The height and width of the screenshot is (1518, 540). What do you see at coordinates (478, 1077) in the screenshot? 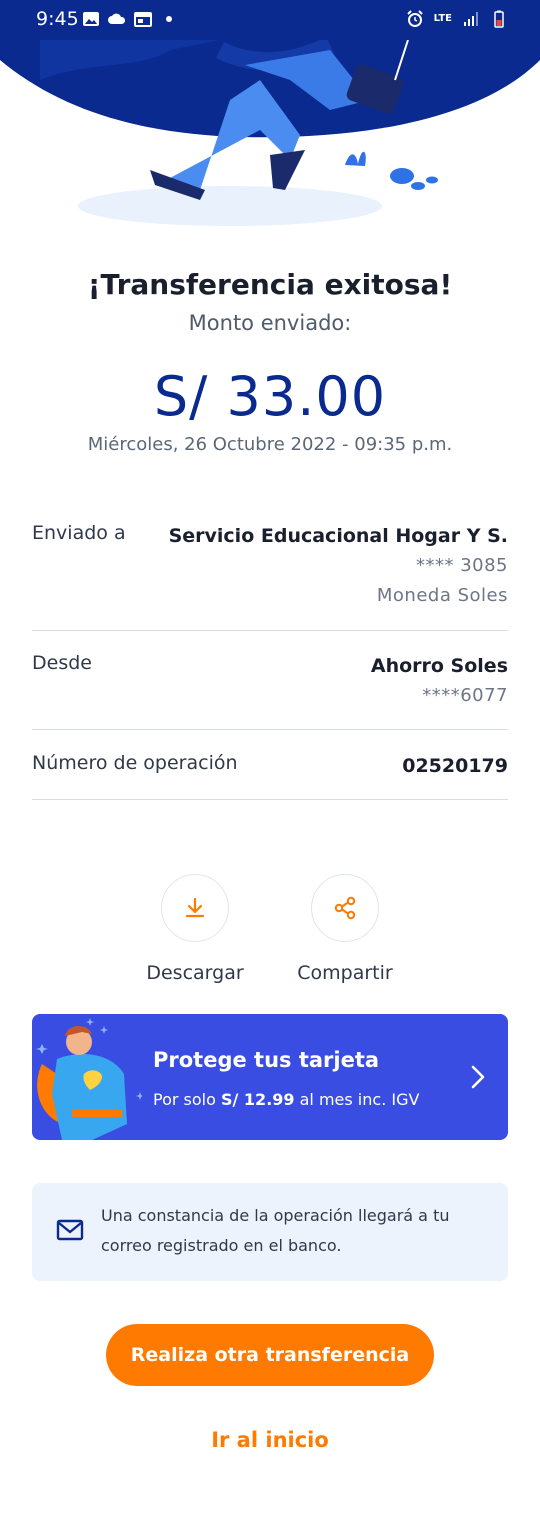
I see `chevron-right-icon` at bounding box center [478, 1077].